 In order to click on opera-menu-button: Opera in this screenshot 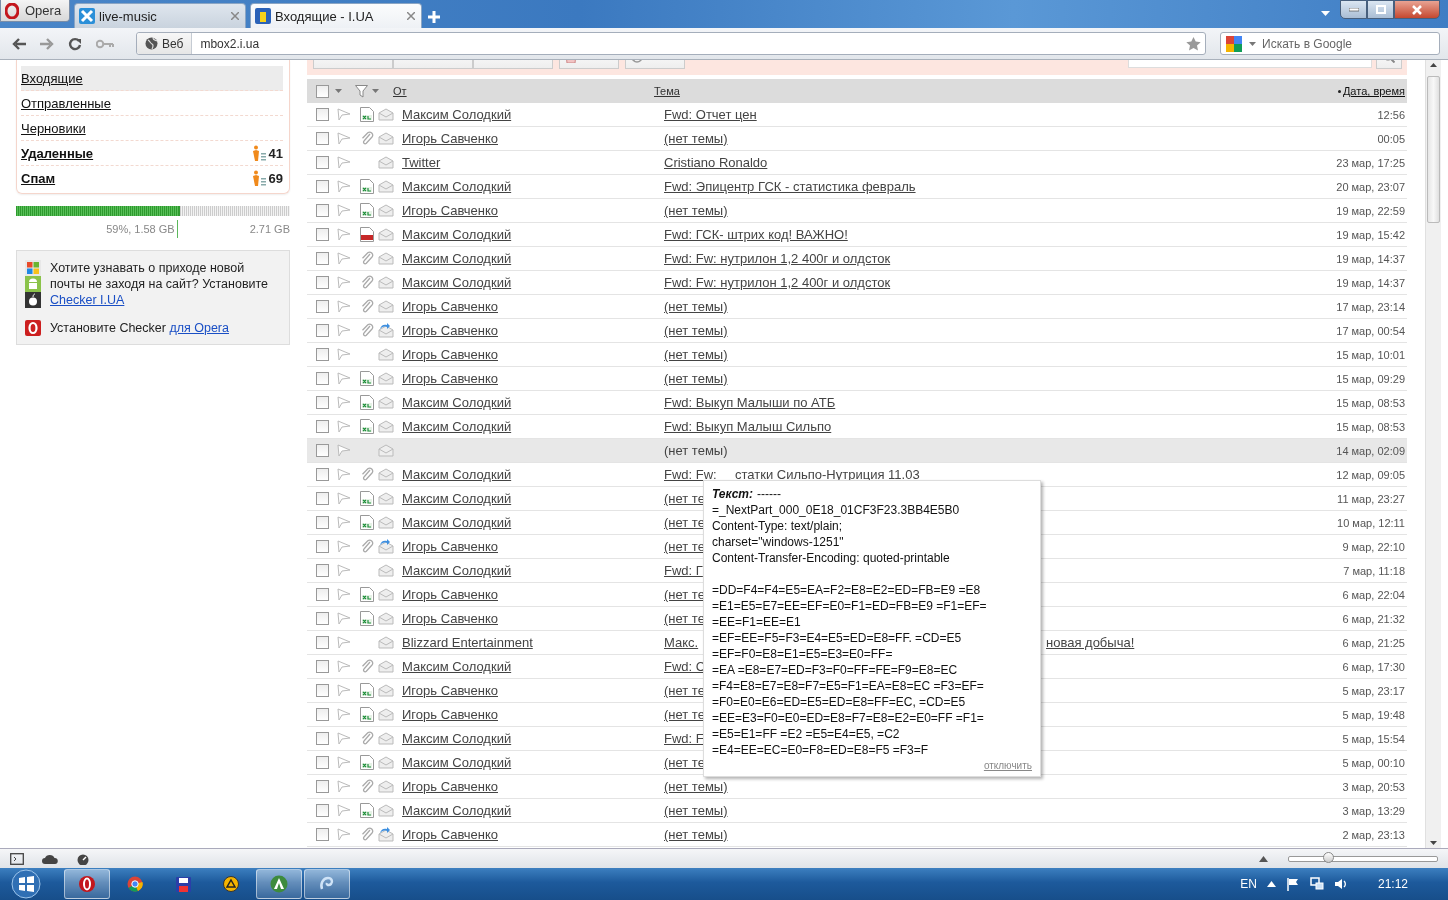, I will do `click(35, 11)`.